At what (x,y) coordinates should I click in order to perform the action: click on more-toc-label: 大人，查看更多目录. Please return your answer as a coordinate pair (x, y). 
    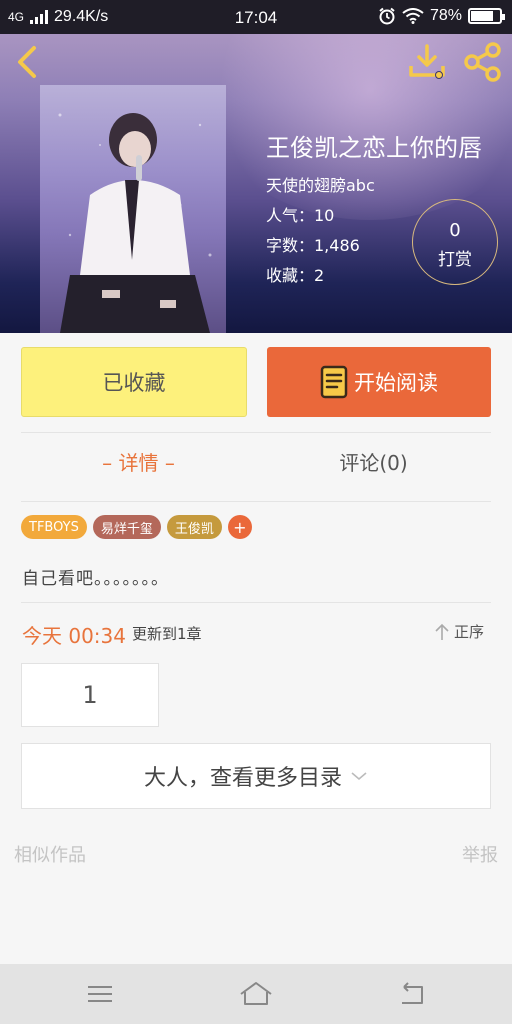
    Looking at the image, I should click on (242, 778).